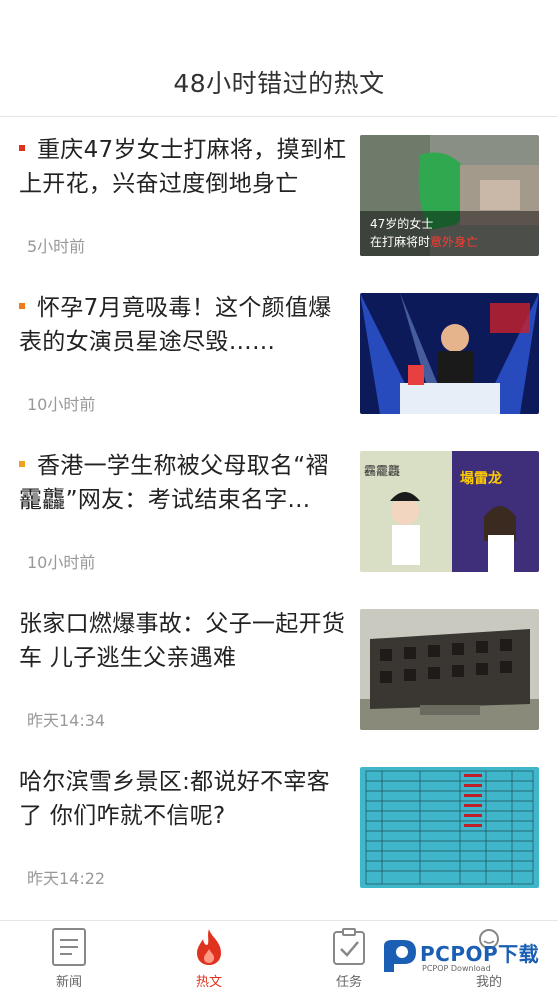  I want to click on tab-news: 新闻, so click(69, 956).